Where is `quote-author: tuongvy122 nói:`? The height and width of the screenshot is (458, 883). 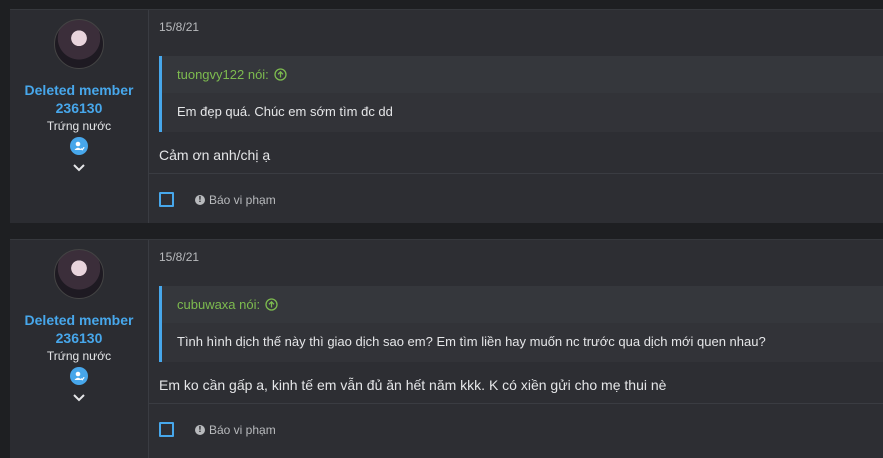
quote-author: tuongvy122 nói: is located at coordinates (223, 74).